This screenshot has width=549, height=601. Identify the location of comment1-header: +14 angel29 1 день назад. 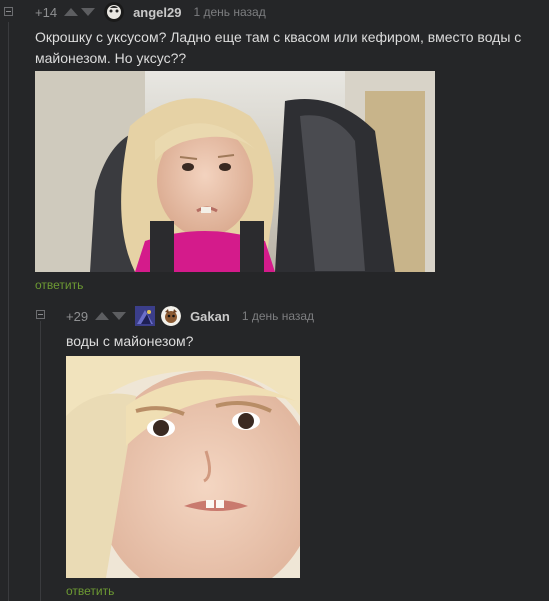
(150, 12).